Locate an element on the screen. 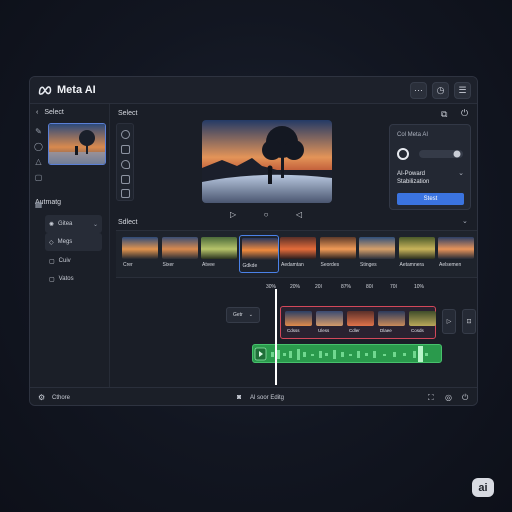  audio-track is located at coordinates (347, 353).